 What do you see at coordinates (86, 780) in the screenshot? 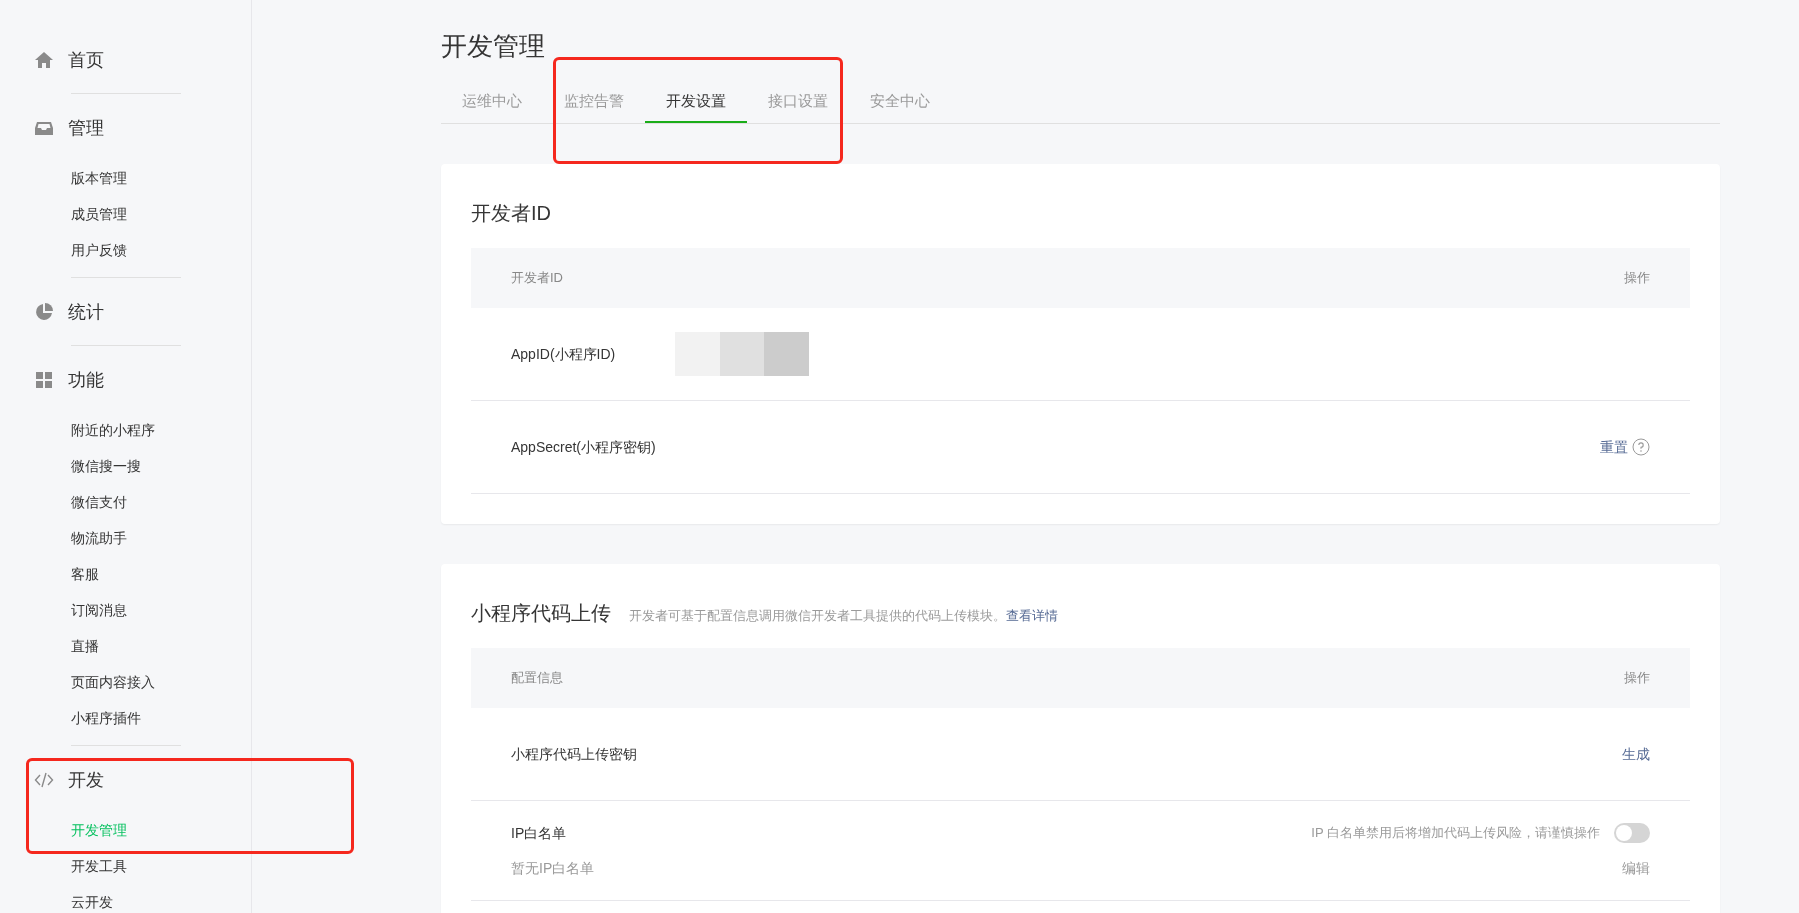
I see `nav-section-title: 开发` at bounding box center [86, 780].